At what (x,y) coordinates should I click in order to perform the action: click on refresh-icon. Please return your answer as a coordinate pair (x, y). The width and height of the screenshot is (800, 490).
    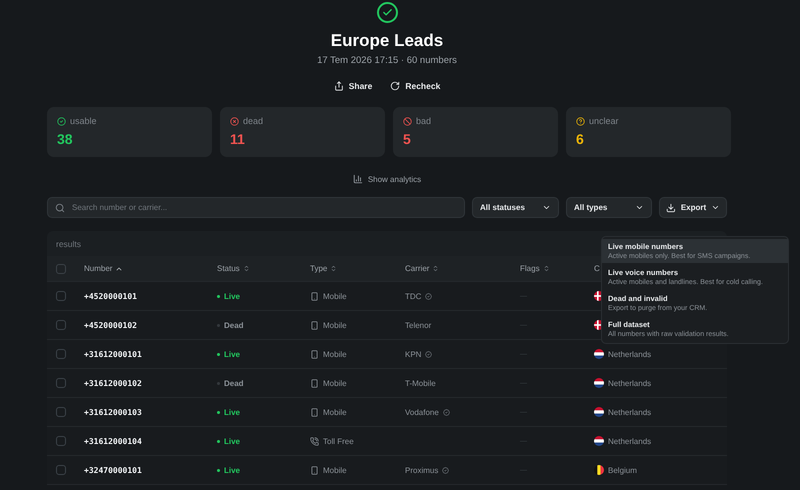
    Looking at the image, I should click on (395, 86).